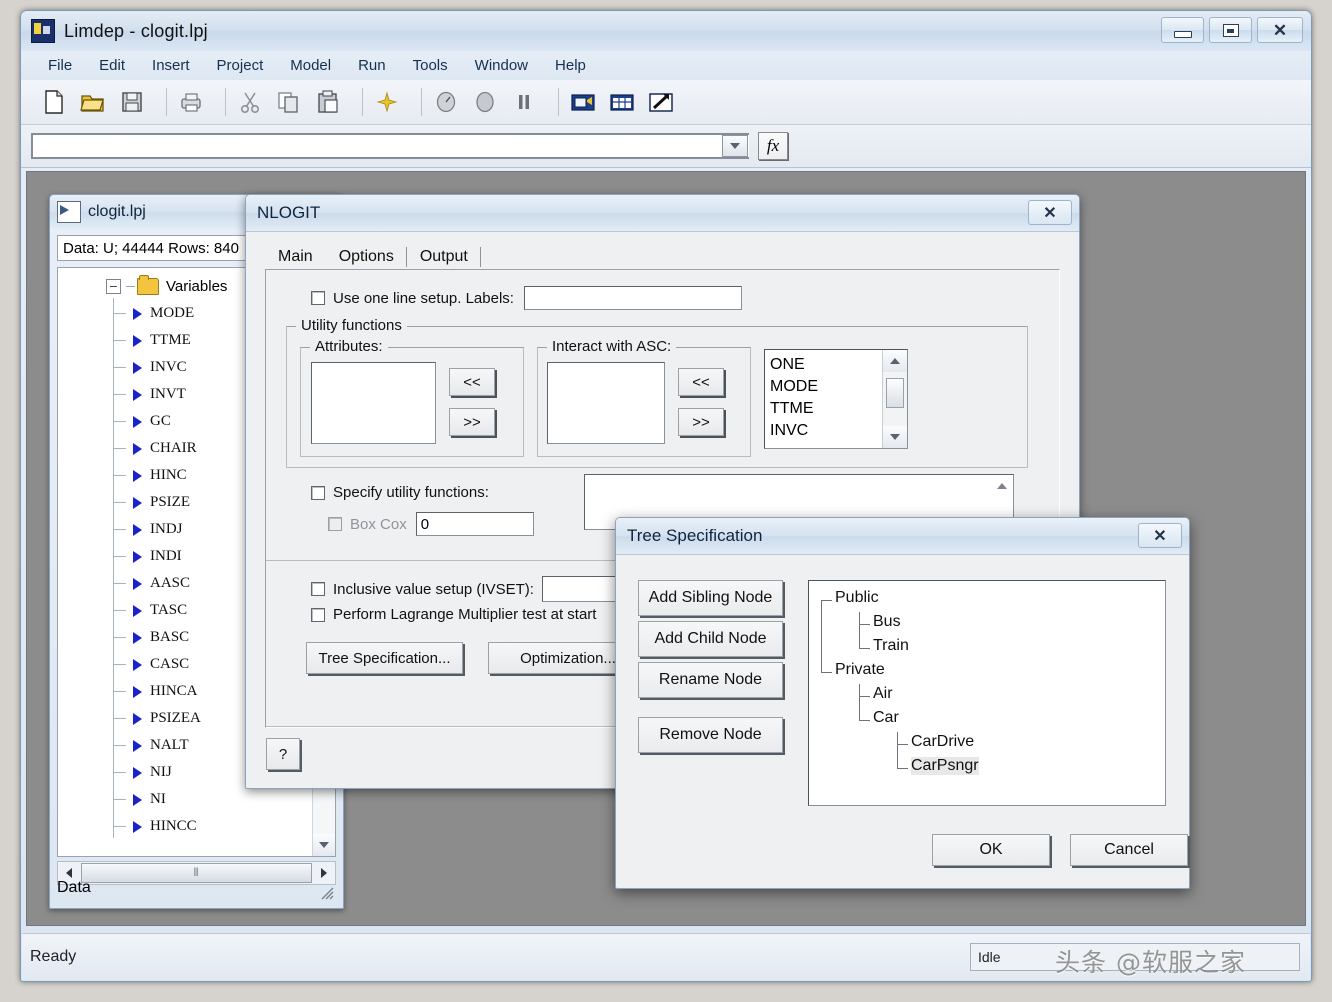 Image resolution: width=1332 pixels, height=1002 pixels. I want to click on minimize-button, so click(1182, 30).